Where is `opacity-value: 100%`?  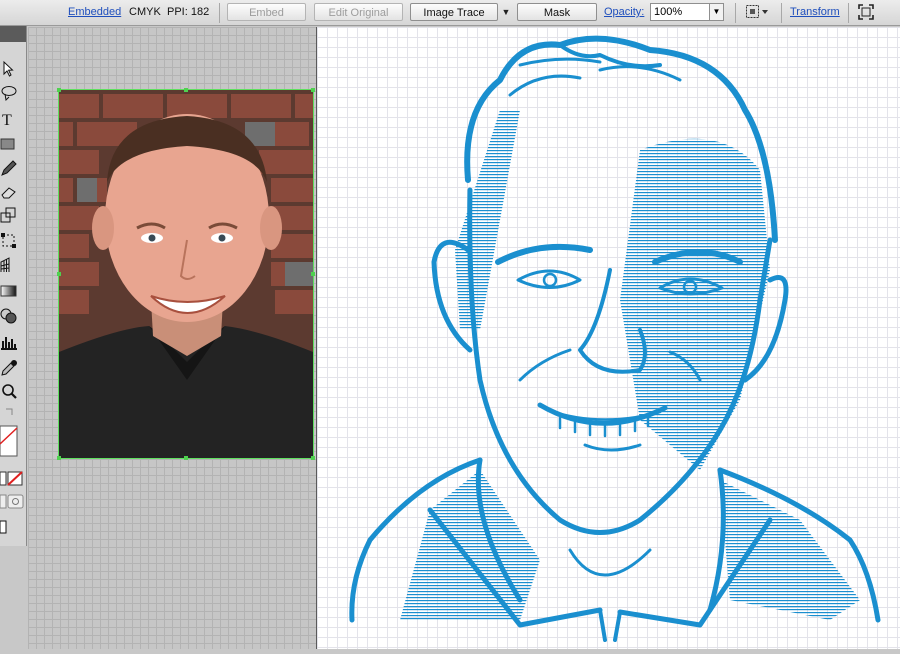 opacity-value: 100% is located at coordinates (668, 12).